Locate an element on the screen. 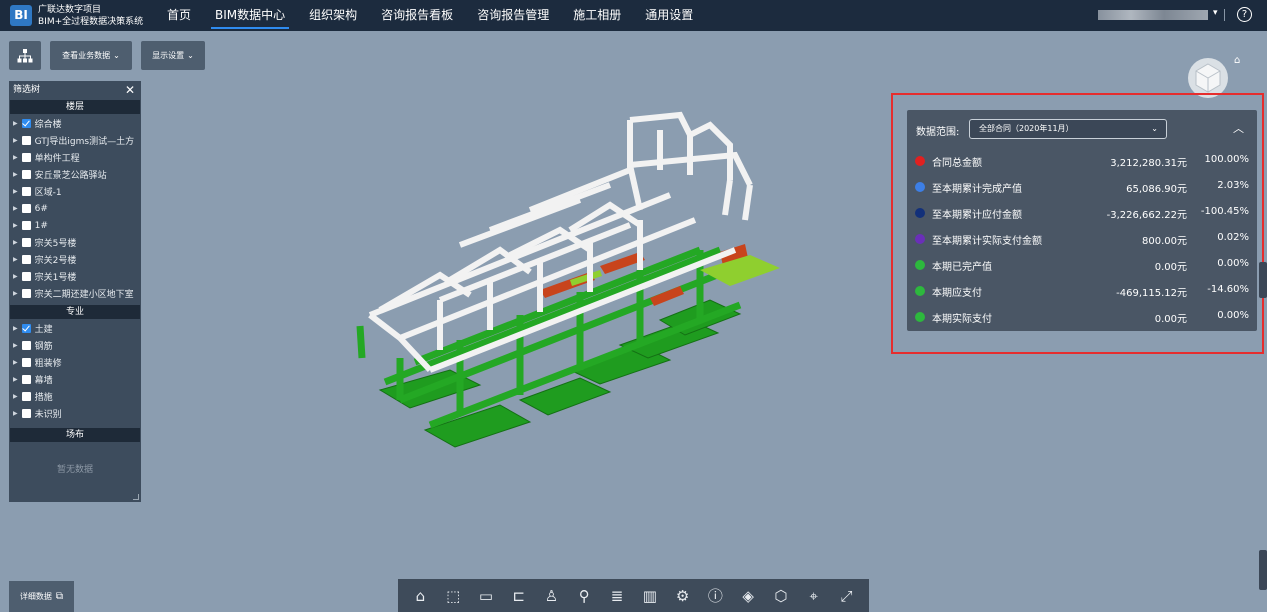 This screenshot has width=1267, height=612. caret-down-icon: ▾ is located at coordinates (1215, 13).